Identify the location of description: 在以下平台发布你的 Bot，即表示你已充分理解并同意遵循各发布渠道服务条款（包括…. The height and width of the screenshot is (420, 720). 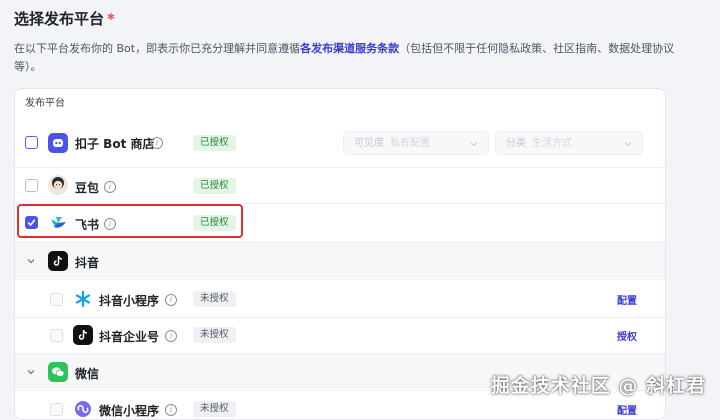
(354, 58).